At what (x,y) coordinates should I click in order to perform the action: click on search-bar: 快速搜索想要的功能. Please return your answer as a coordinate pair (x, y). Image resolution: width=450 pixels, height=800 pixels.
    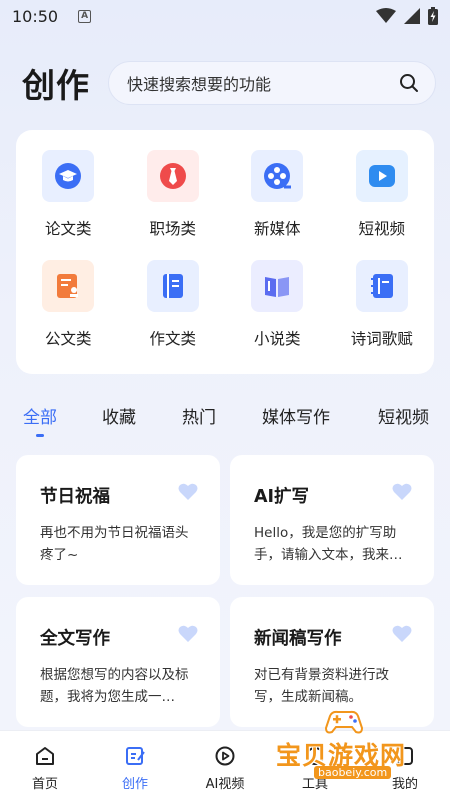
    Looking at the image, I should click on (272, 83).